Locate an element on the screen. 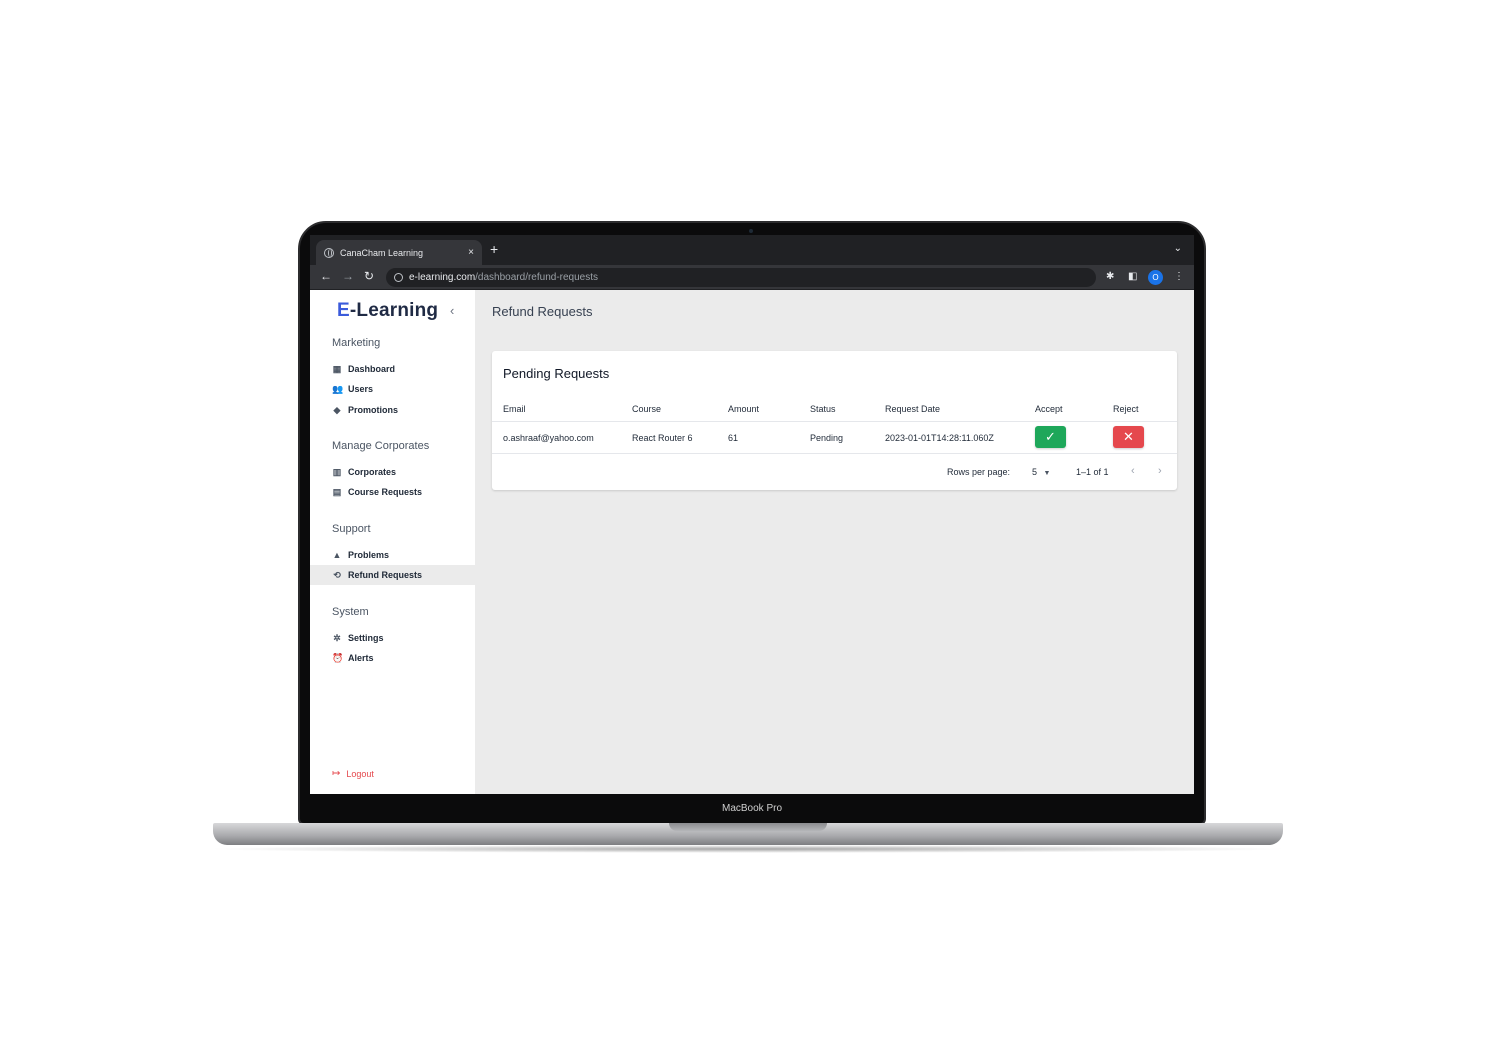  laptop-notch is located at coordinates (748, 827).